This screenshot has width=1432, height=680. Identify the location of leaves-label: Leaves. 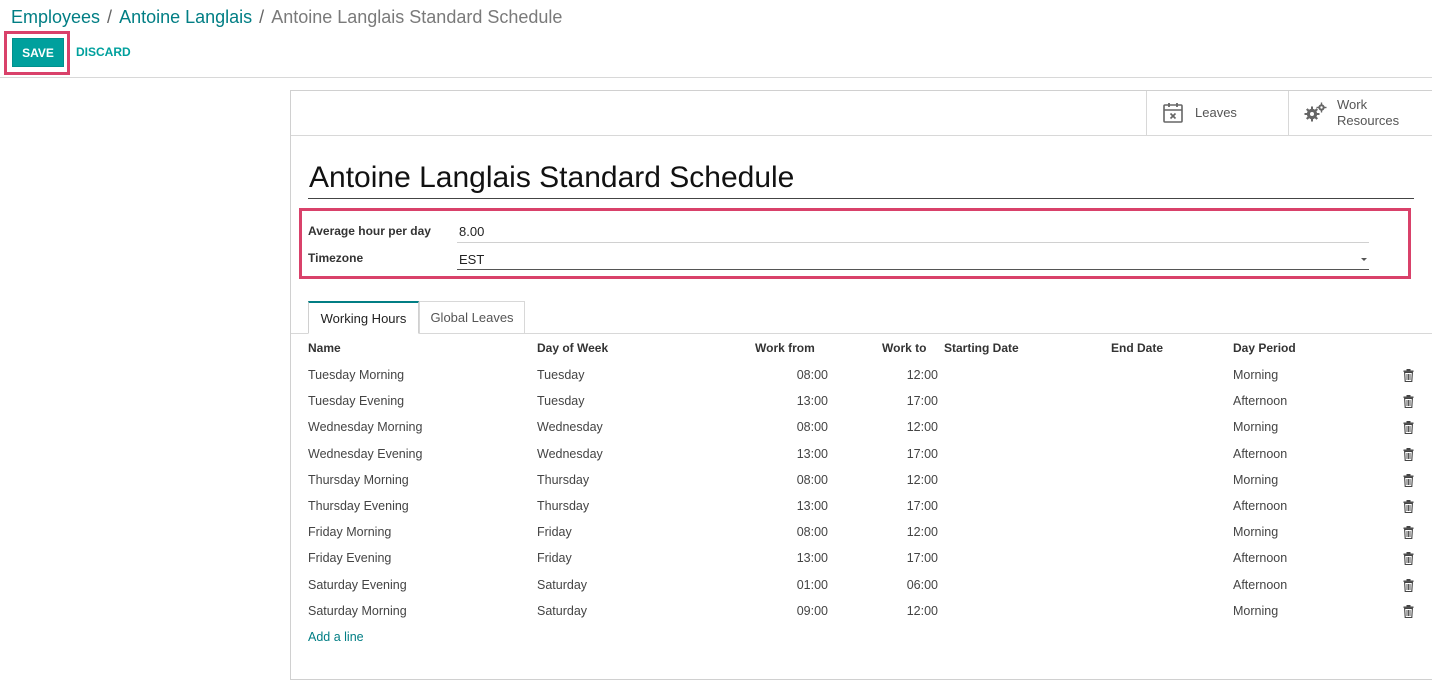
(1216, 112).